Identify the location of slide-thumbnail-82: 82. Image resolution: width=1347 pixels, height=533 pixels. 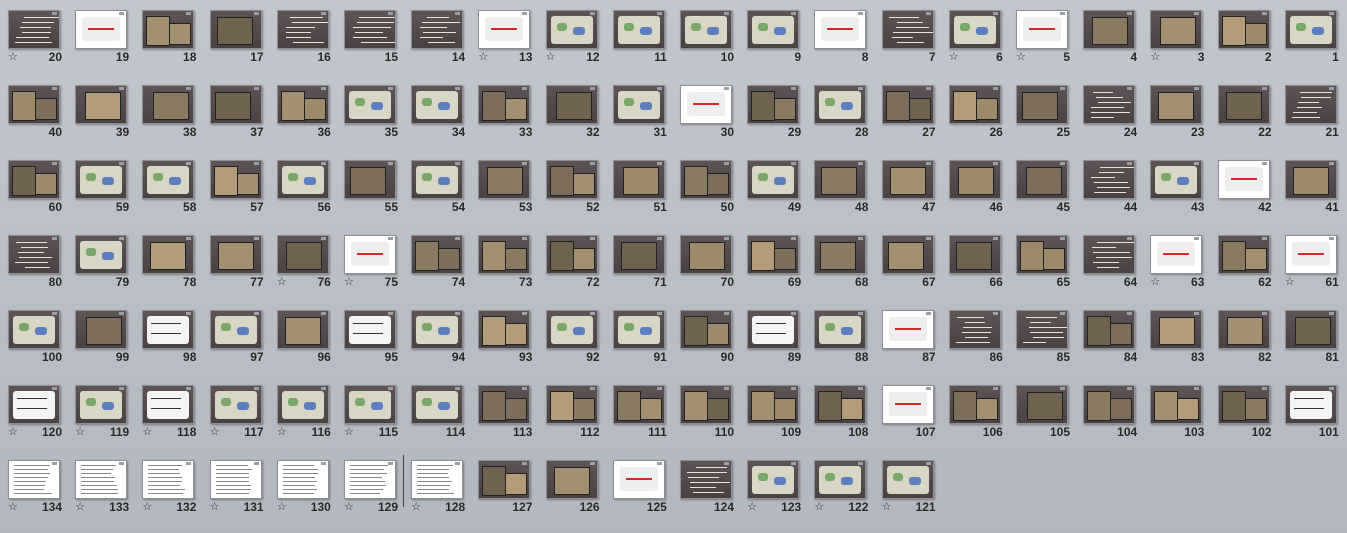
(1250, 337).